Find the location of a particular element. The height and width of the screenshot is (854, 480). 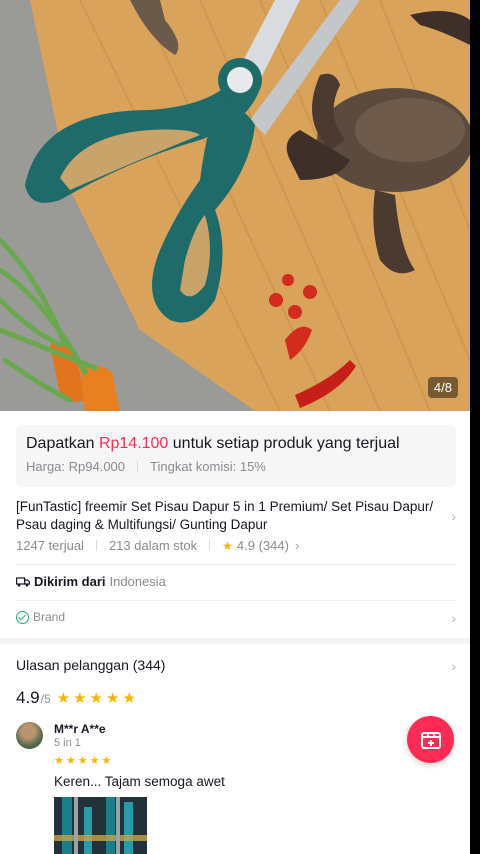

shipping-origin: Dikirim dari Indonesia is located at coordinates (91, 581).